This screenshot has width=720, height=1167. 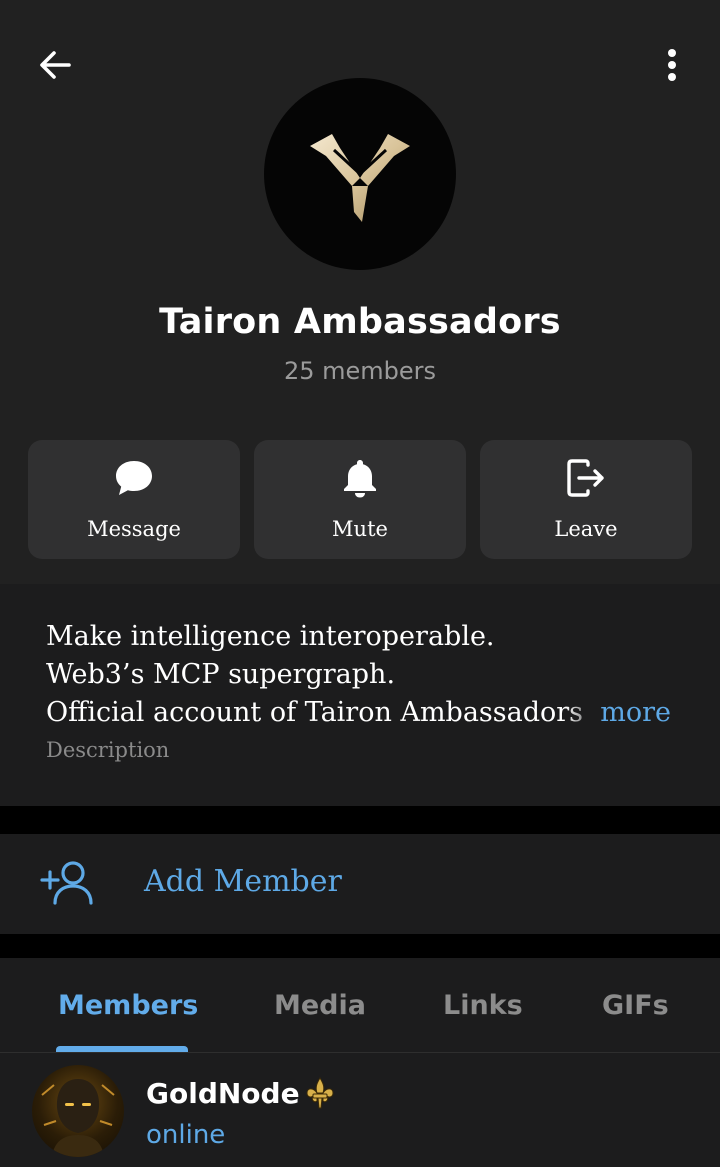 What do you see at coordinates (134, 499) in the screenshot?
I see `message-button: Message` at bounding box center [134, 499].